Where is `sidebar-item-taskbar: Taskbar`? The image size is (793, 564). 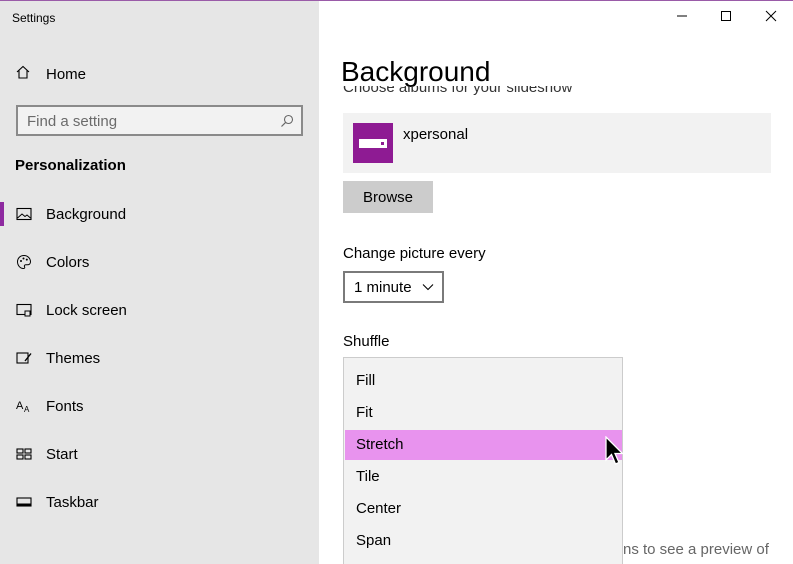
sidebar-item-taskbar: Taskbar is located at coordinates (159, 502).